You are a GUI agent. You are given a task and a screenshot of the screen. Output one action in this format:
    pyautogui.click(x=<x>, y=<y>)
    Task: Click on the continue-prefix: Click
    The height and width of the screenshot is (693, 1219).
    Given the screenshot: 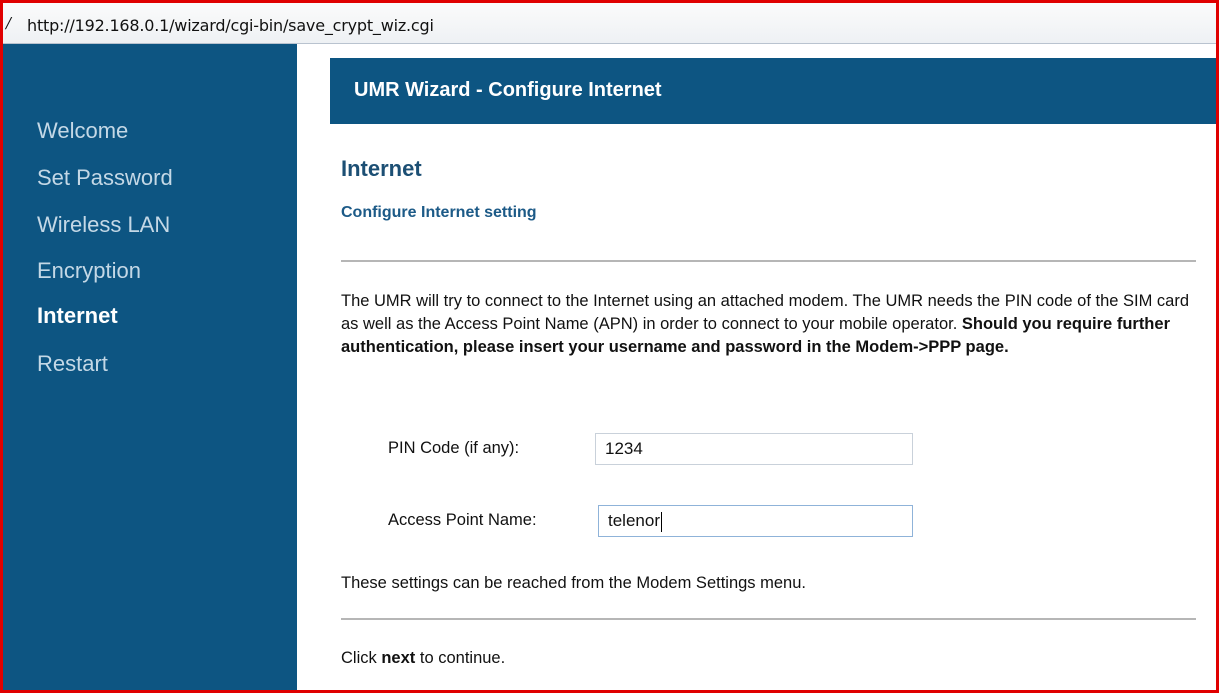 What is the action you would take?
    pyautogui.click(x=359, y=658)
    